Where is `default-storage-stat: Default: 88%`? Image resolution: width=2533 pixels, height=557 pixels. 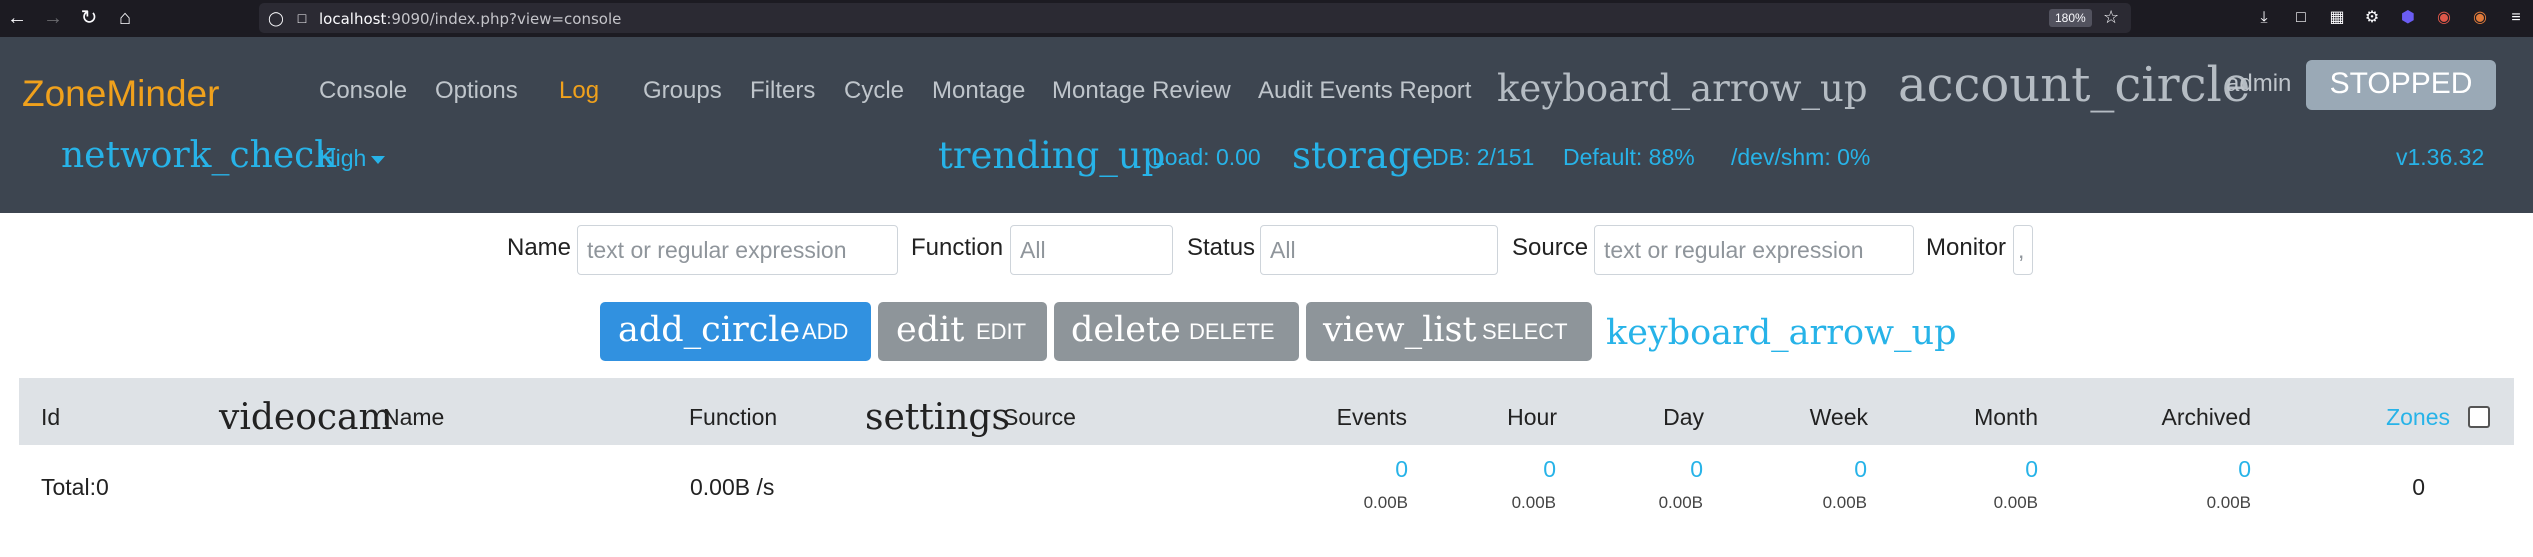
default-storage-stat: Default: 88% is located at coordinates (1629, 157).